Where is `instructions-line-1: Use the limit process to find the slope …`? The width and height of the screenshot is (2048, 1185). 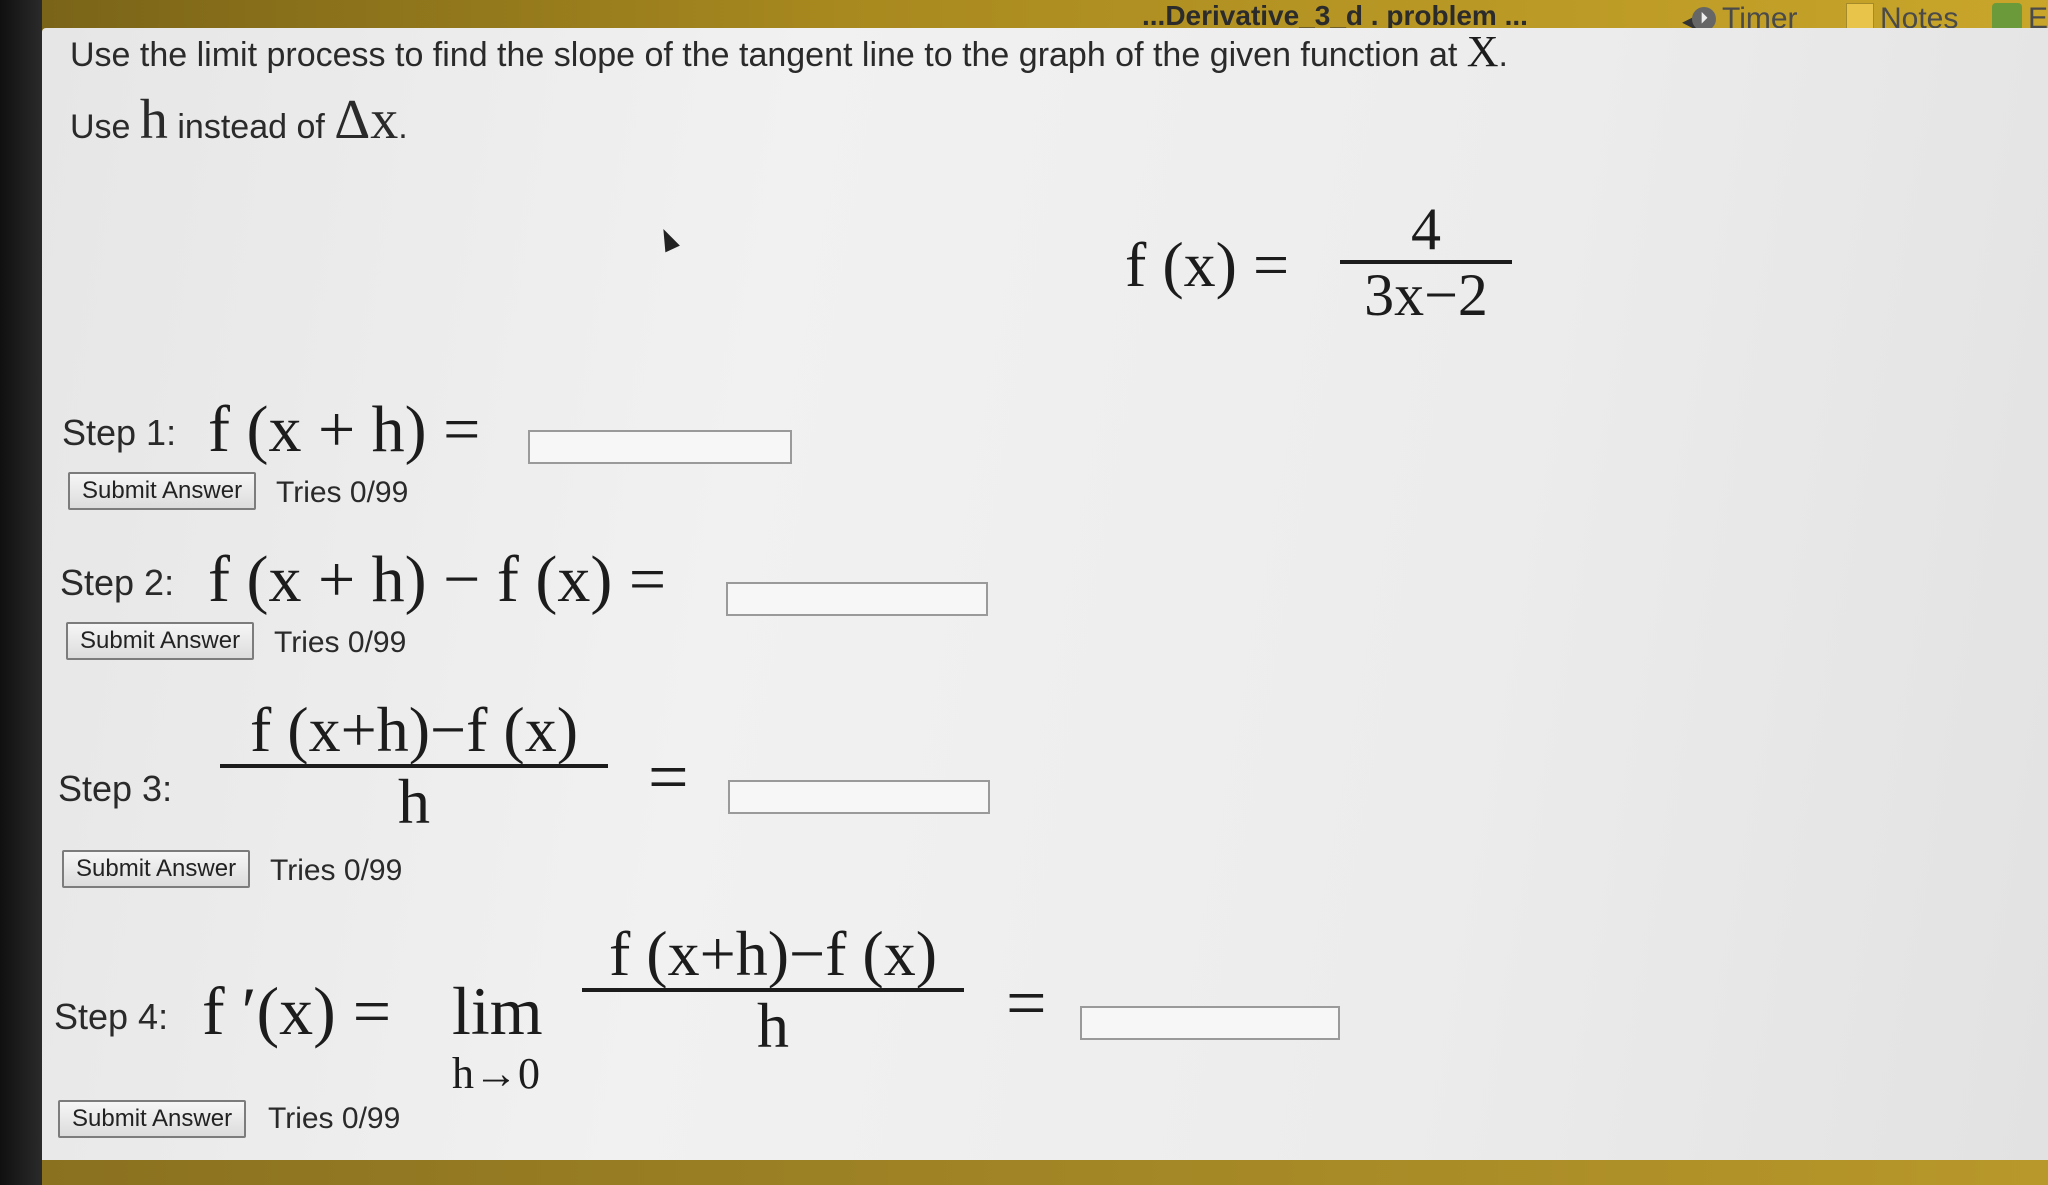
instructions-line-1: Use the limit process to find the slope … is located at coordinates (789, 51).